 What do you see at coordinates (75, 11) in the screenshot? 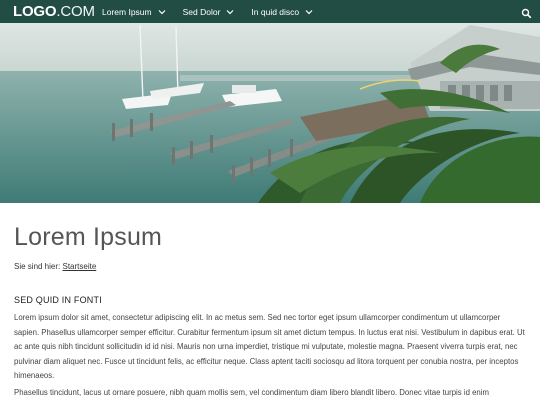
I see `logo-text-light: .COM` at bounding box center [75, 11].